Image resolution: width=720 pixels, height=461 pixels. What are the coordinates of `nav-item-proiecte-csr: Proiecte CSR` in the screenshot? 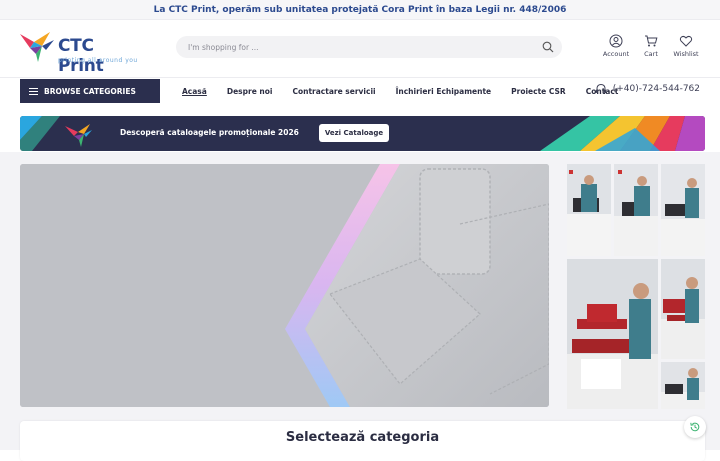 It's located at (538, 91).